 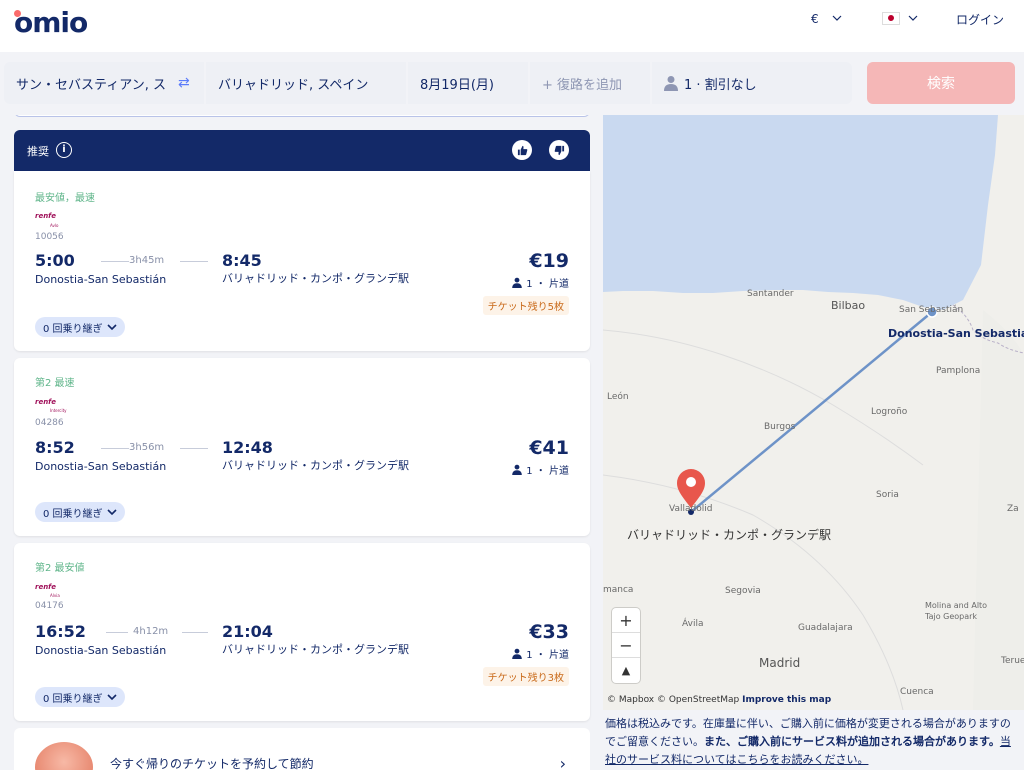 I want to click on add-return-field: + 復路を追加, so click(x=590, y=83).